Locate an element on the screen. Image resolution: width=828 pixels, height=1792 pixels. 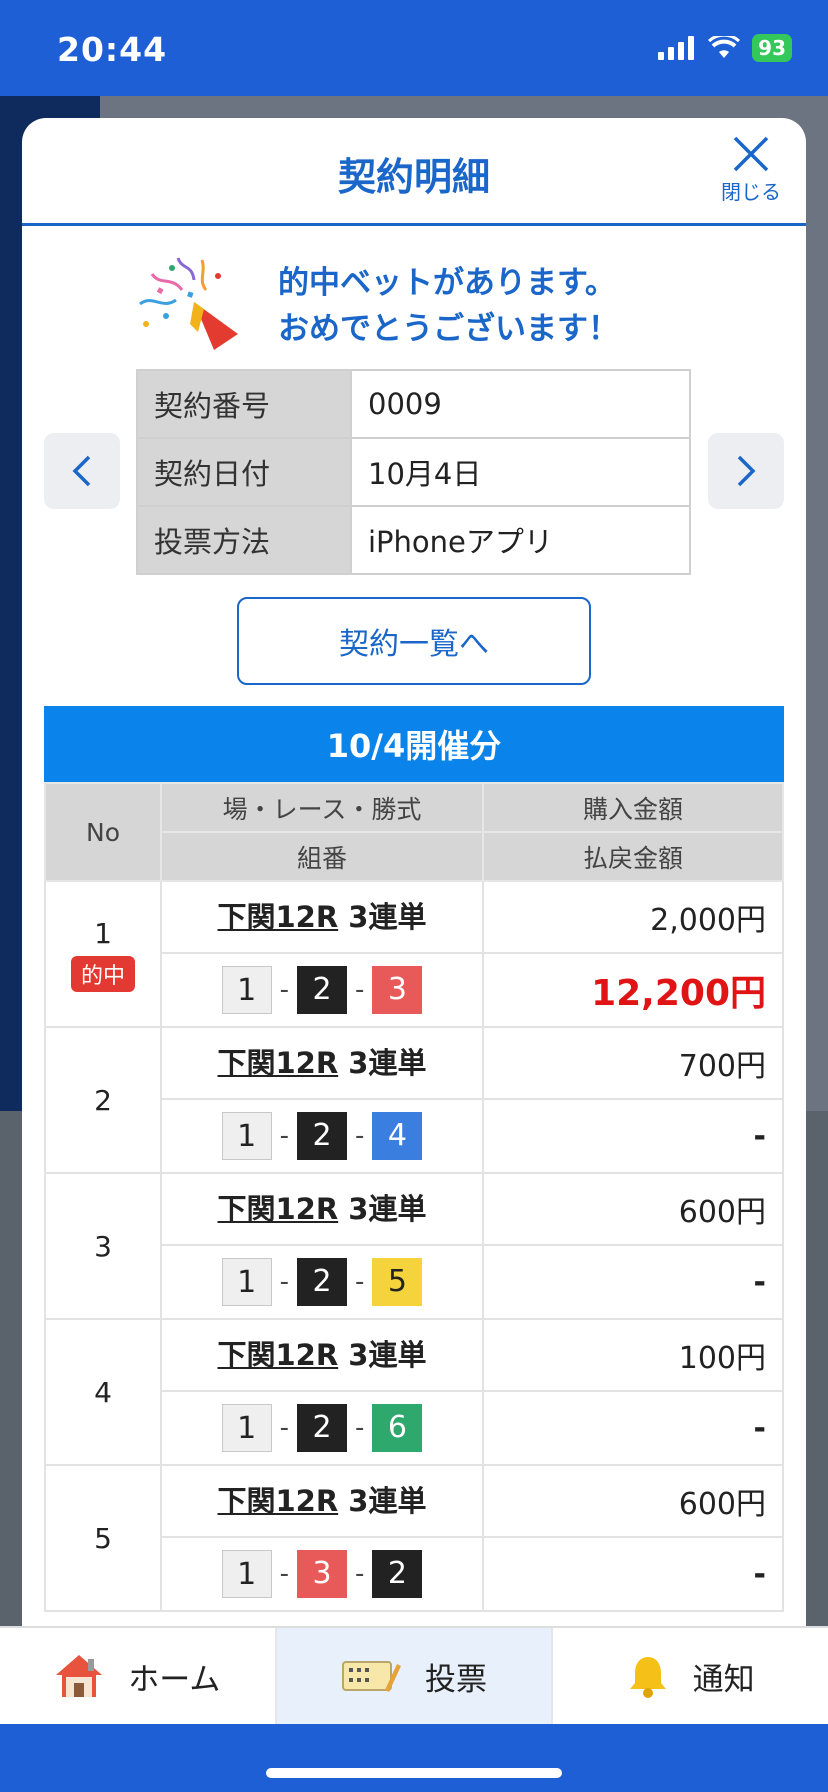
bet-no-cell: 1 的中 is located at coordinates (103, 954).